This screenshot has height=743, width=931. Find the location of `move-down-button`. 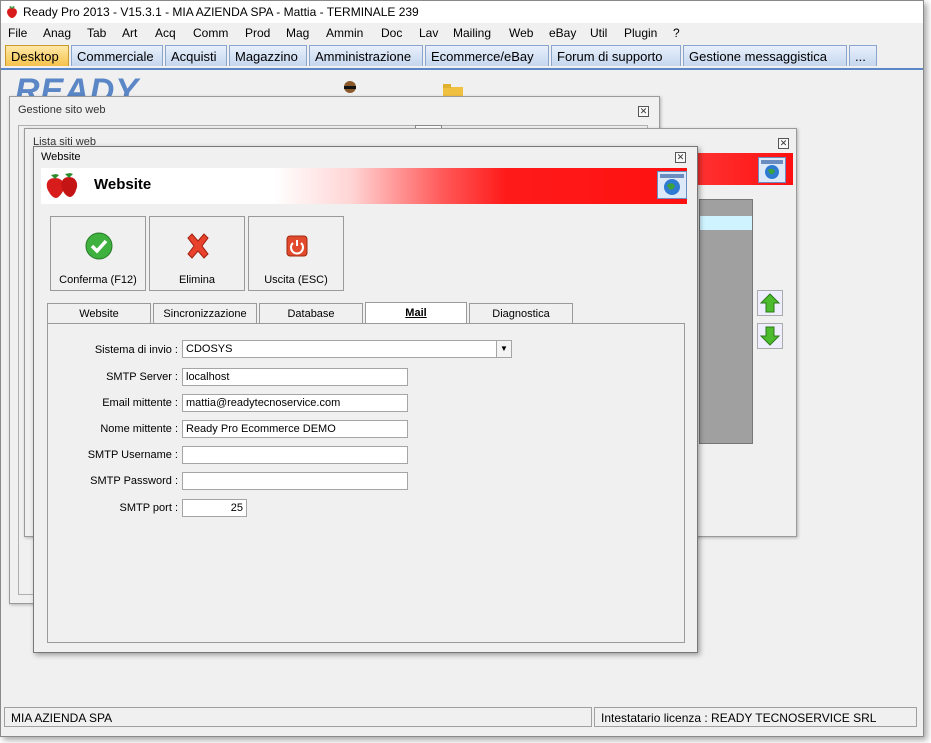

move-down-button is located at coordinates (770, 336).